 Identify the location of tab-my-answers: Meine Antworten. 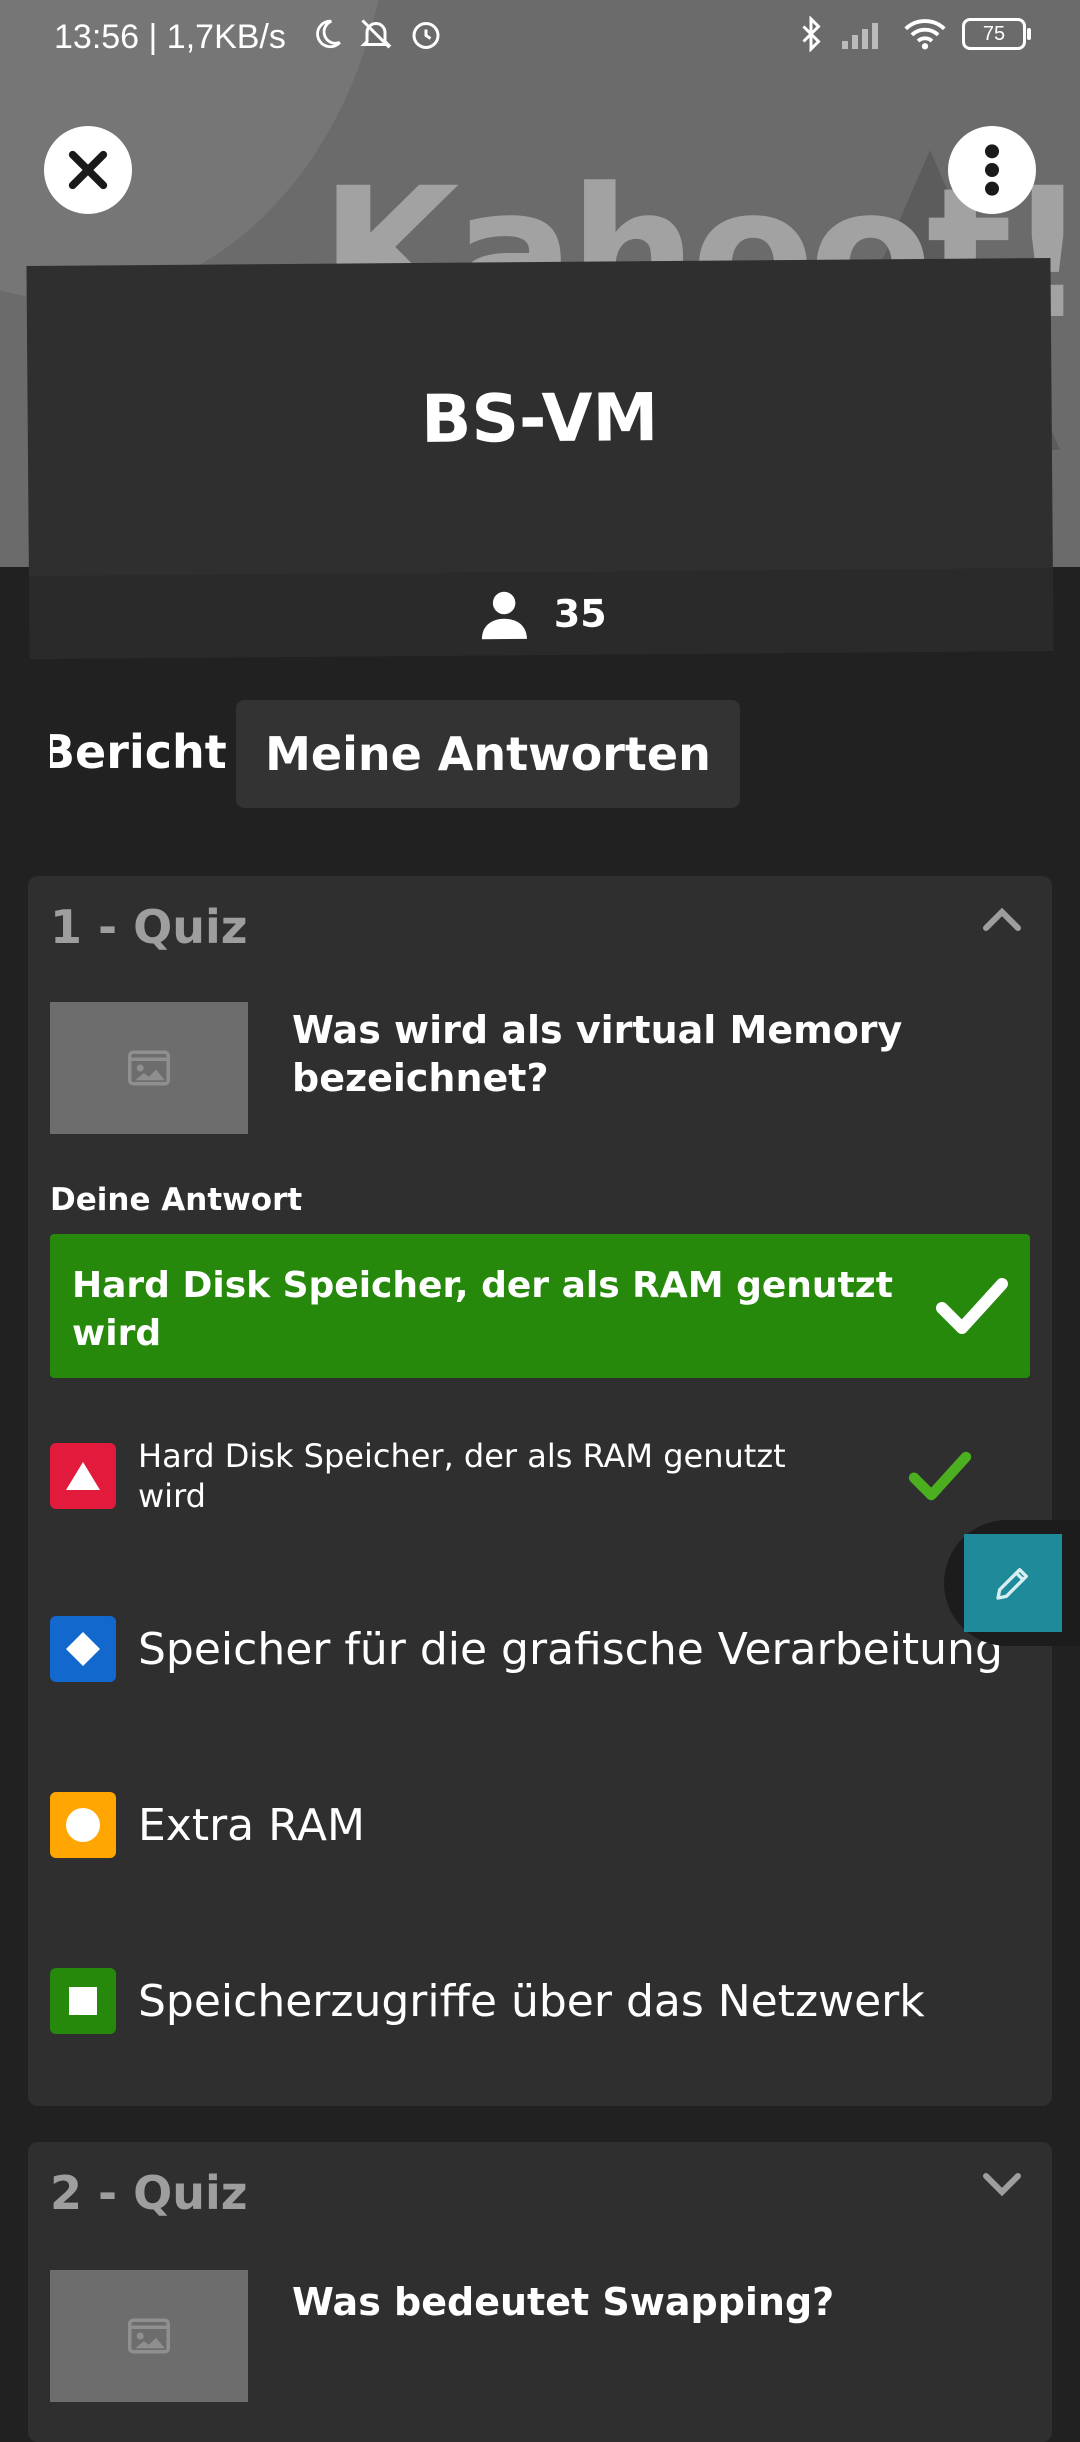
(488, 754).